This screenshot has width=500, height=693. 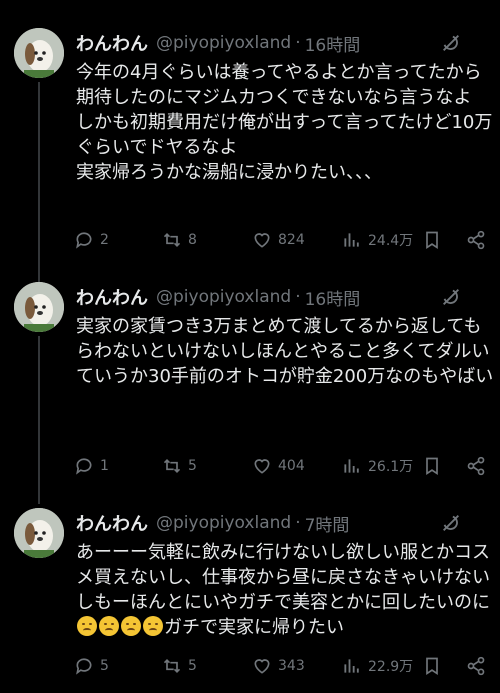 I want to click on thread-line, so click(x=39, y=420).